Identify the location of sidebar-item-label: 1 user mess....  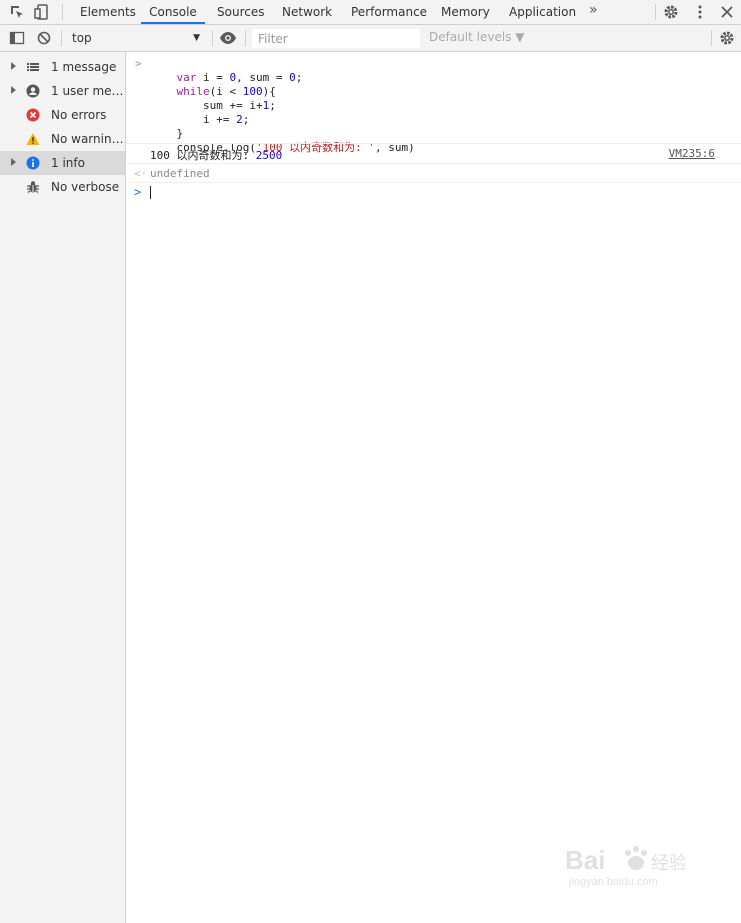
(87, 91).